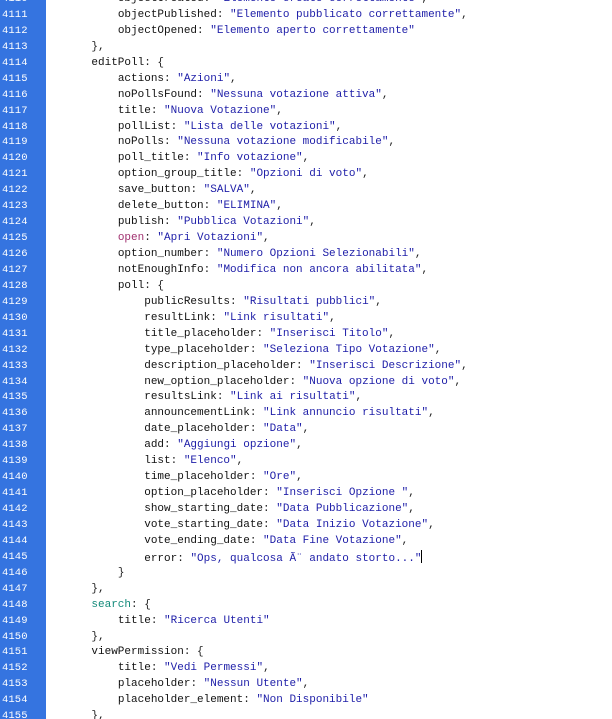  What do you see at coordinates (187, 685) in the screenshot?
I see `code-text: placeholder: "Nessun Utente",` at bounding box center [187, 685].